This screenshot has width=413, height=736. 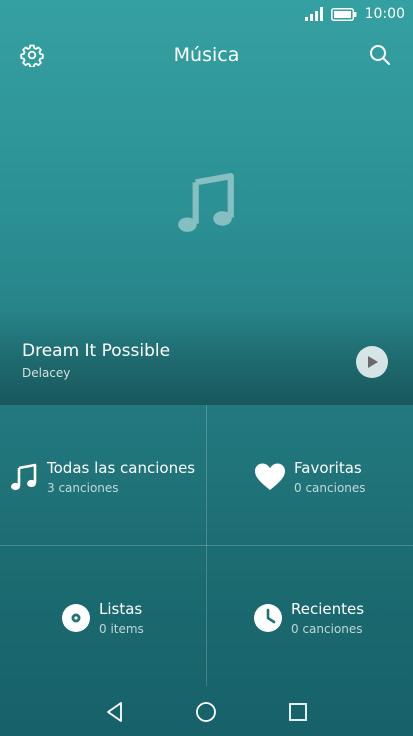 I want to click on home-button, so click(x=206, y=712).